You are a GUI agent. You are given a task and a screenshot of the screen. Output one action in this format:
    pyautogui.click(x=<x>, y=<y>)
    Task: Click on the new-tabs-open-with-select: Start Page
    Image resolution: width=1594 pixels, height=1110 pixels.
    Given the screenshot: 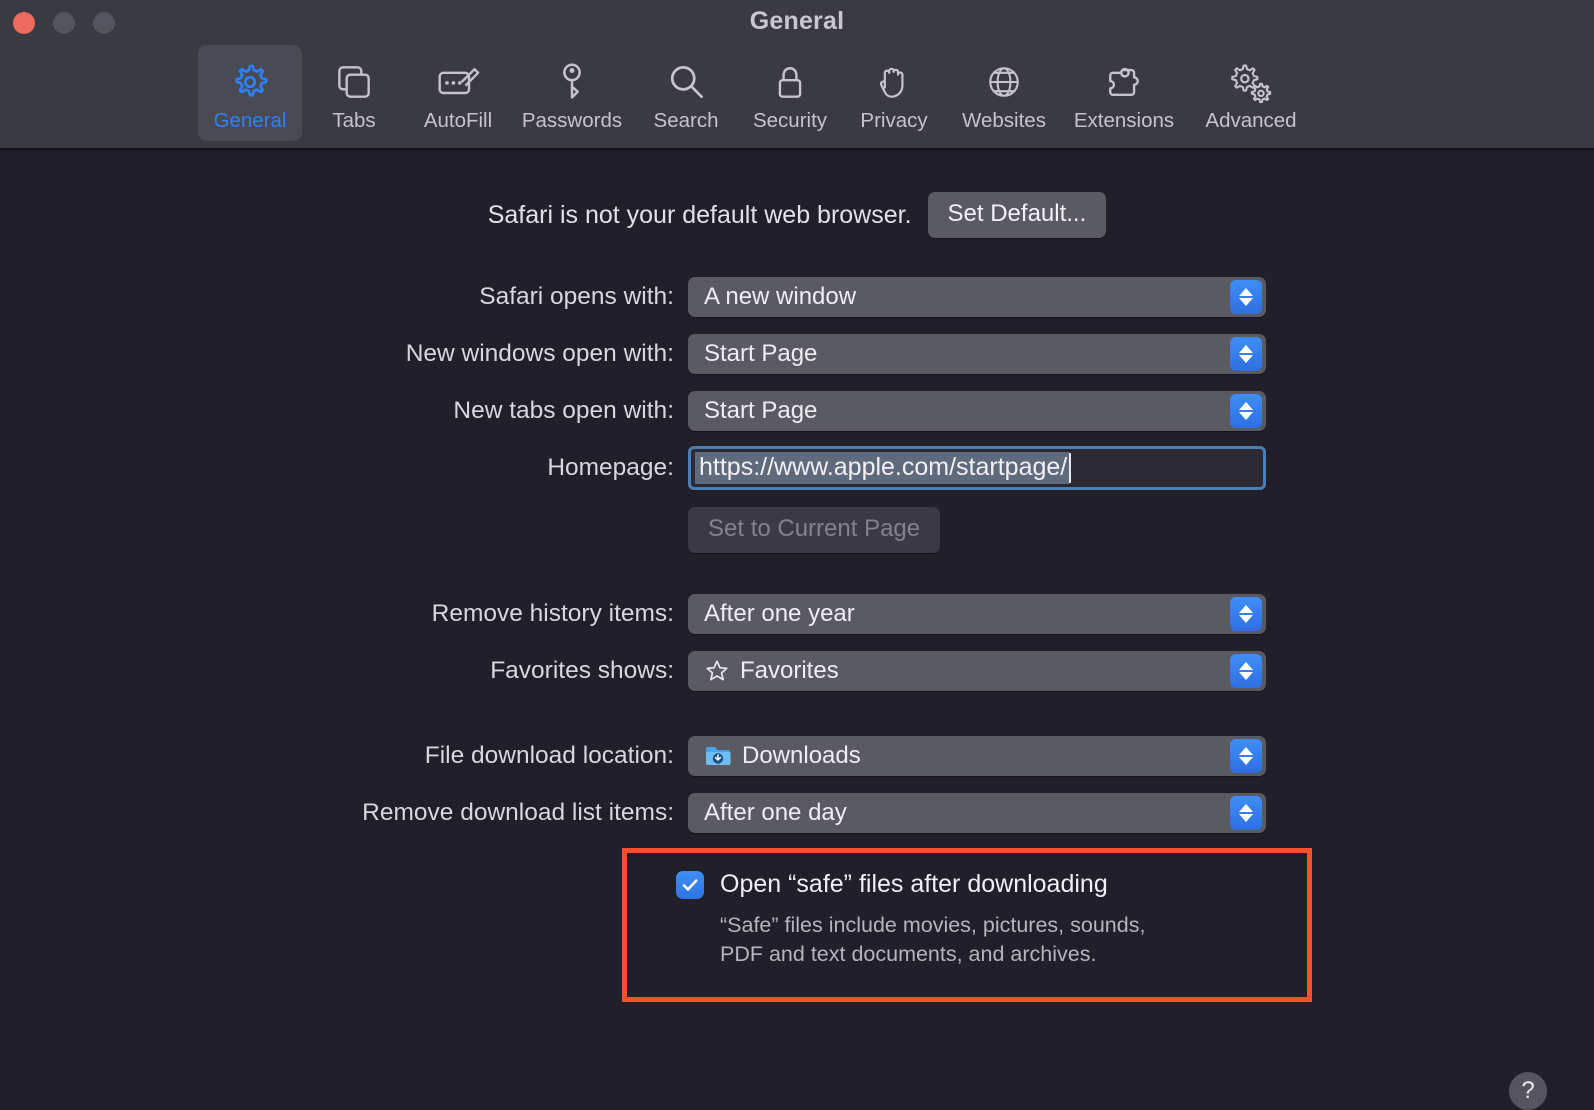 What is the action you would take?
    pyautogui.click(x=977, y=411)
    